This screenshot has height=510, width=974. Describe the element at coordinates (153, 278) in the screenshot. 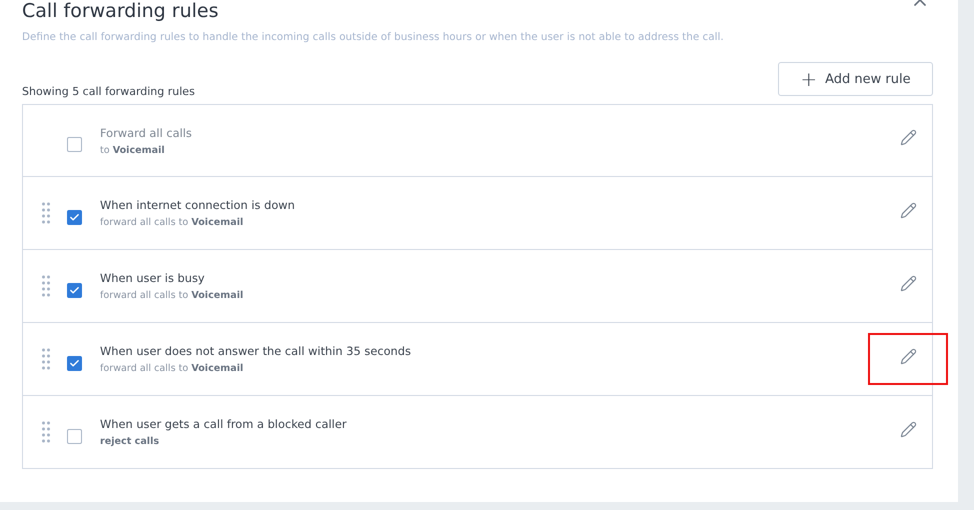

I see `rule-title: When user is busy` at that location.